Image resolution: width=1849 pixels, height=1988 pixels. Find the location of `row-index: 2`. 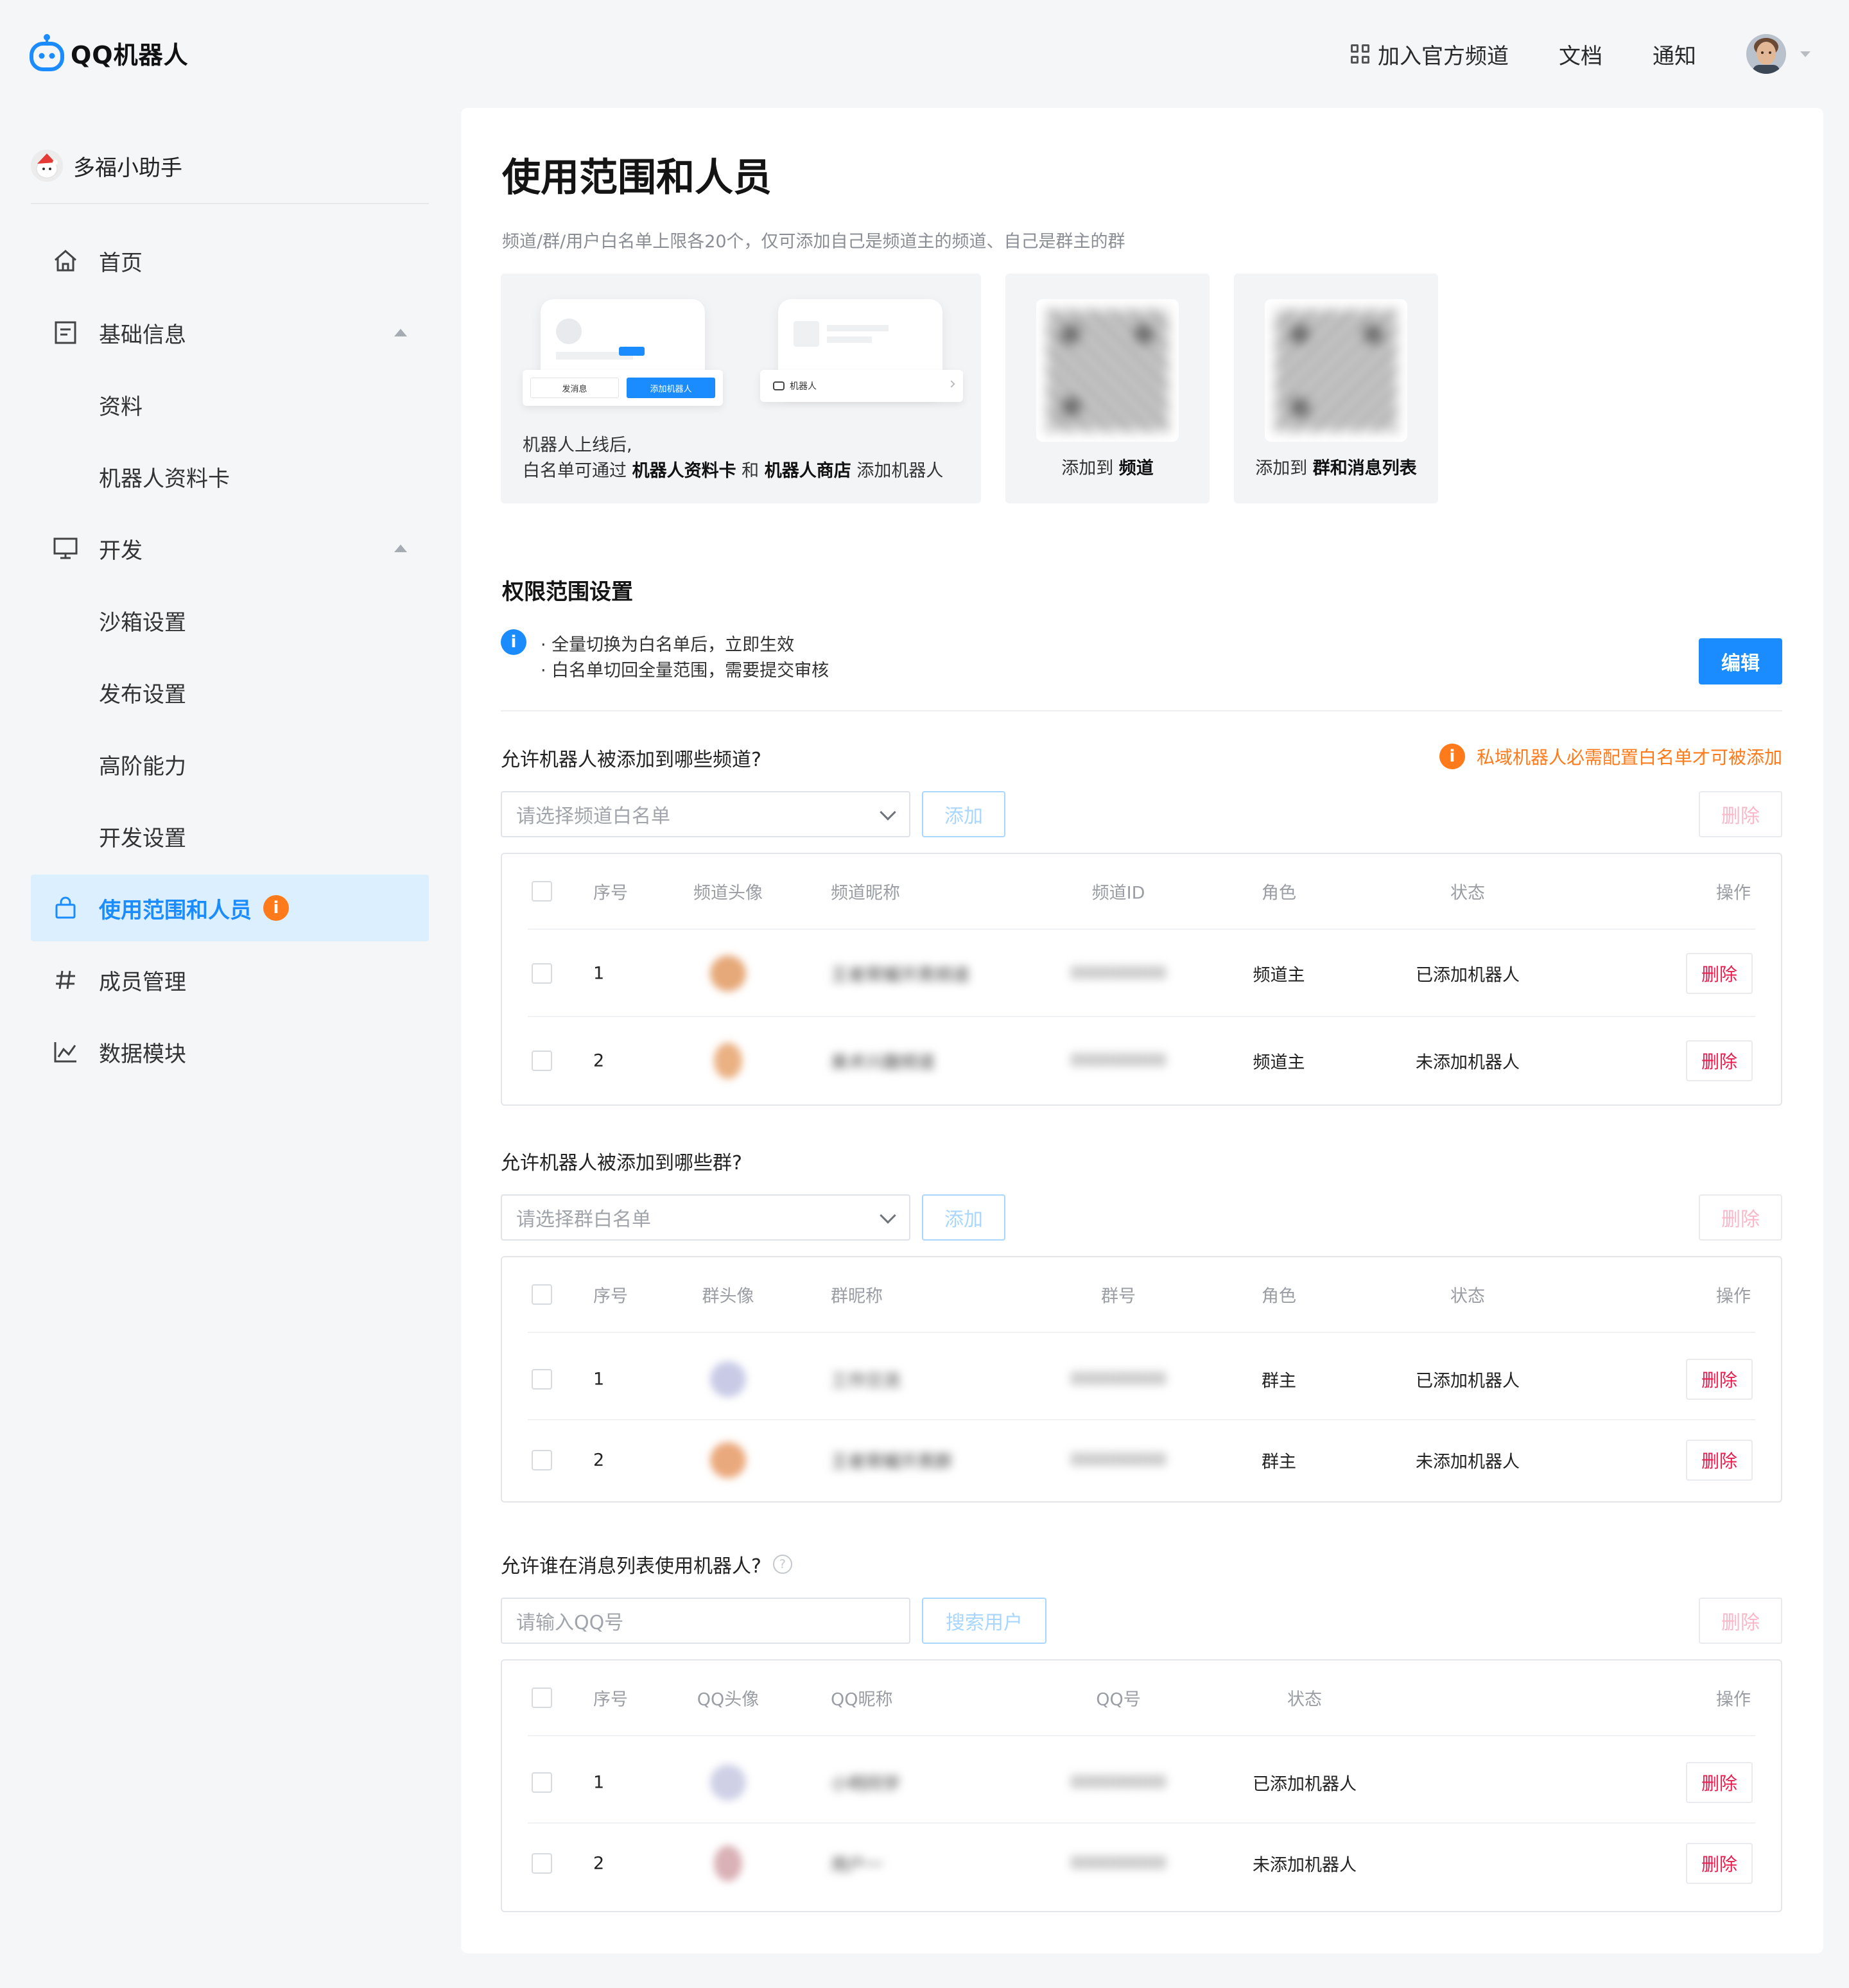

row-index: 2 is located at coordinates (599, 1061).